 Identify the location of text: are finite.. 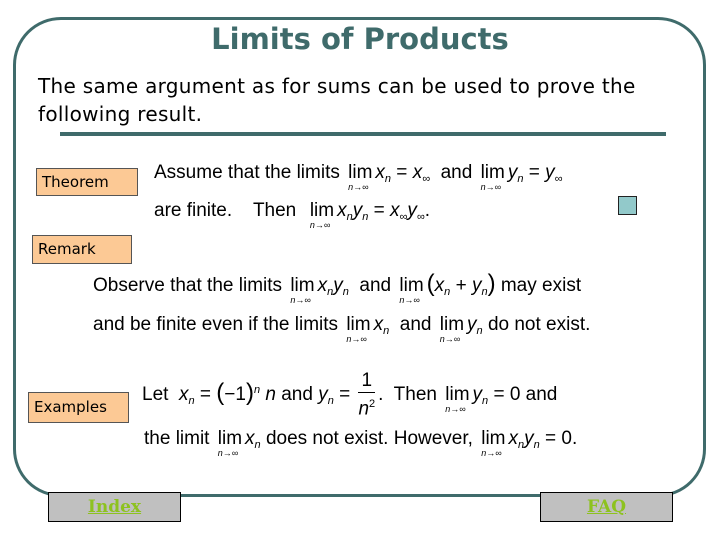
(193, 210).